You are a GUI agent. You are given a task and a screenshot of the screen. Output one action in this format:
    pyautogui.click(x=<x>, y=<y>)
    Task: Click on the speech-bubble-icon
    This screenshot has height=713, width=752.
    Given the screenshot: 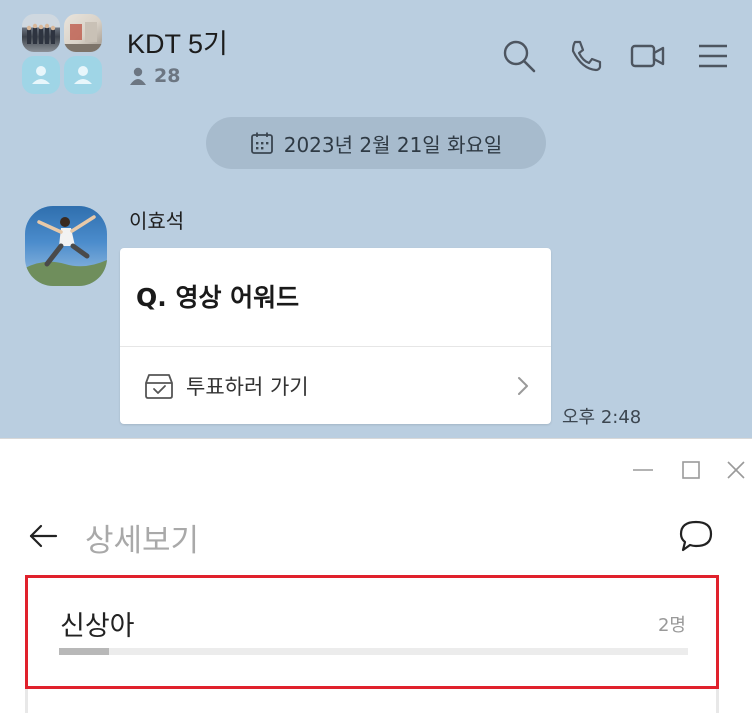 What is the action you would take?
    pyautogui.click(x=696, y=536)
    